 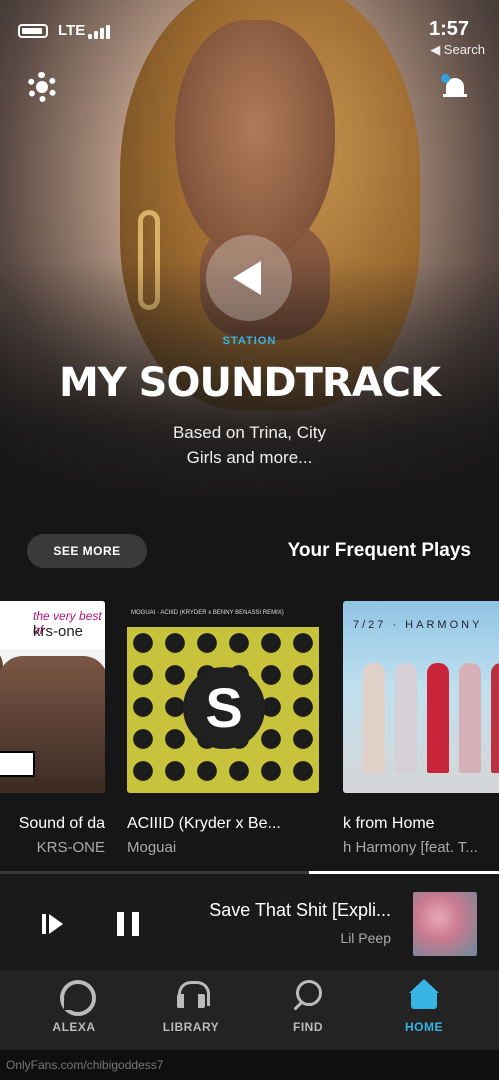 I want to click on notification-dot, so click(x=445, y=78).